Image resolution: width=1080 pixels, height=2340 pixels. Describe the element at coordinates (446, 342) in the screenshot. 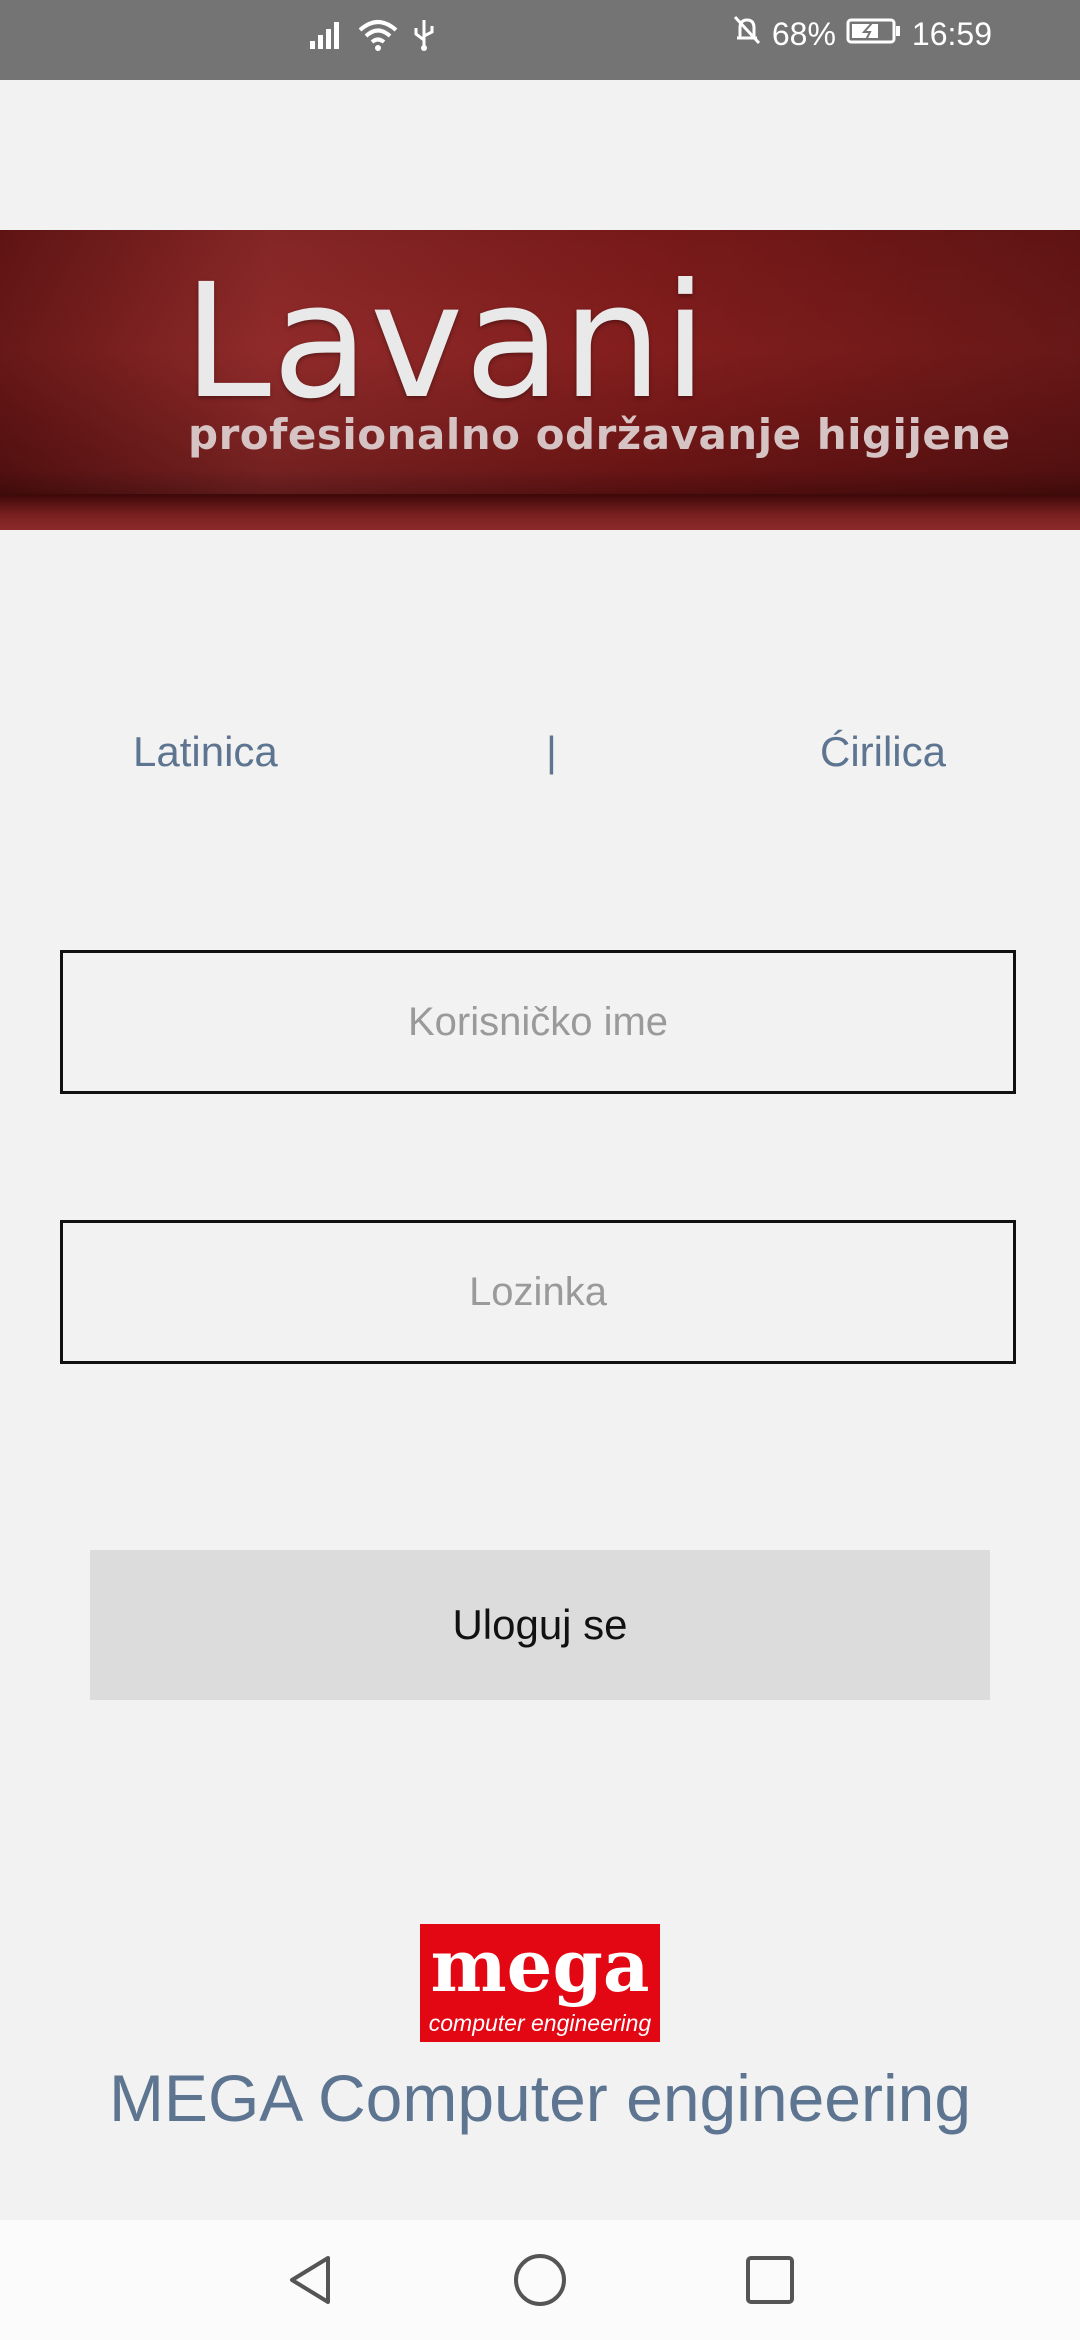

I see `brand-title: Lavani` at that location.